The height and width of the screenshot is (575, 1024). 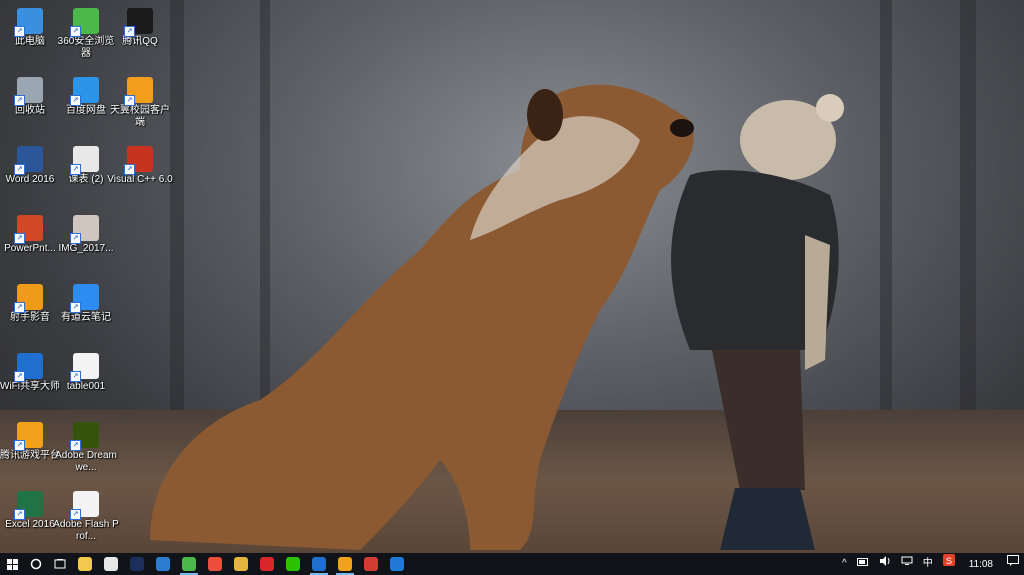 I want to click on tray-sogou-icon: S, so click(x=949, y=564).